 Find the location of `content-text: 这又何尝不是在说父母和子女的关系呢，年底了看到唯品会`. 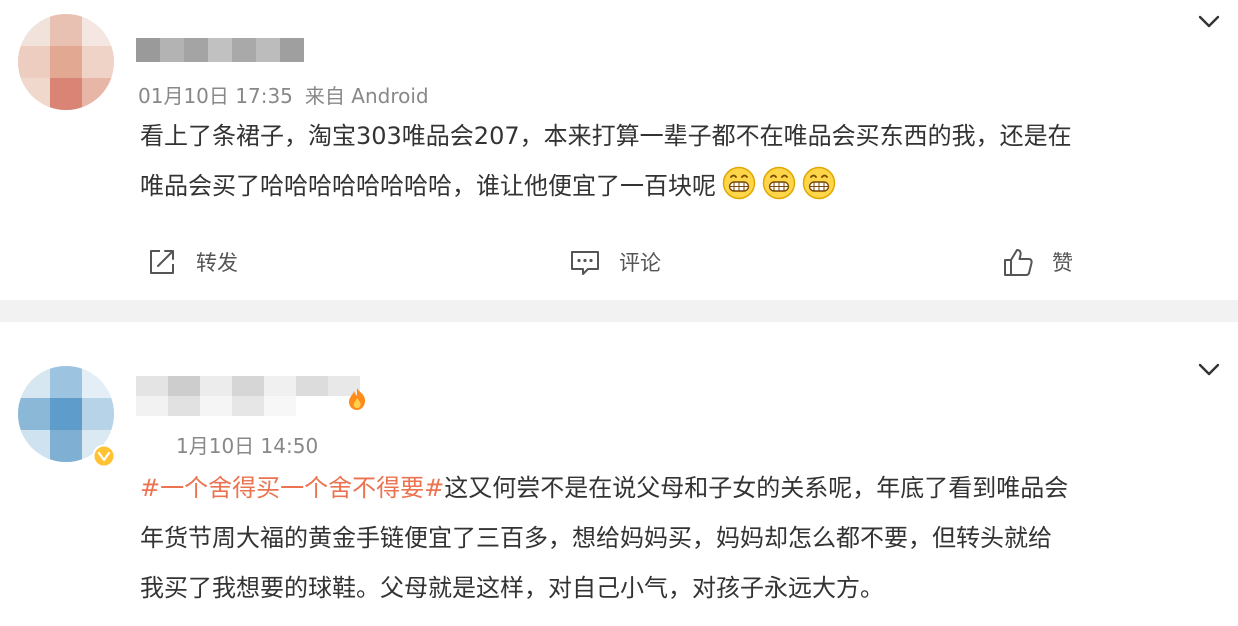

content-text: 这又何尝不是在说父母和子女的关系呢，年底了看到唯品会 is located at coordinates (756, 488).